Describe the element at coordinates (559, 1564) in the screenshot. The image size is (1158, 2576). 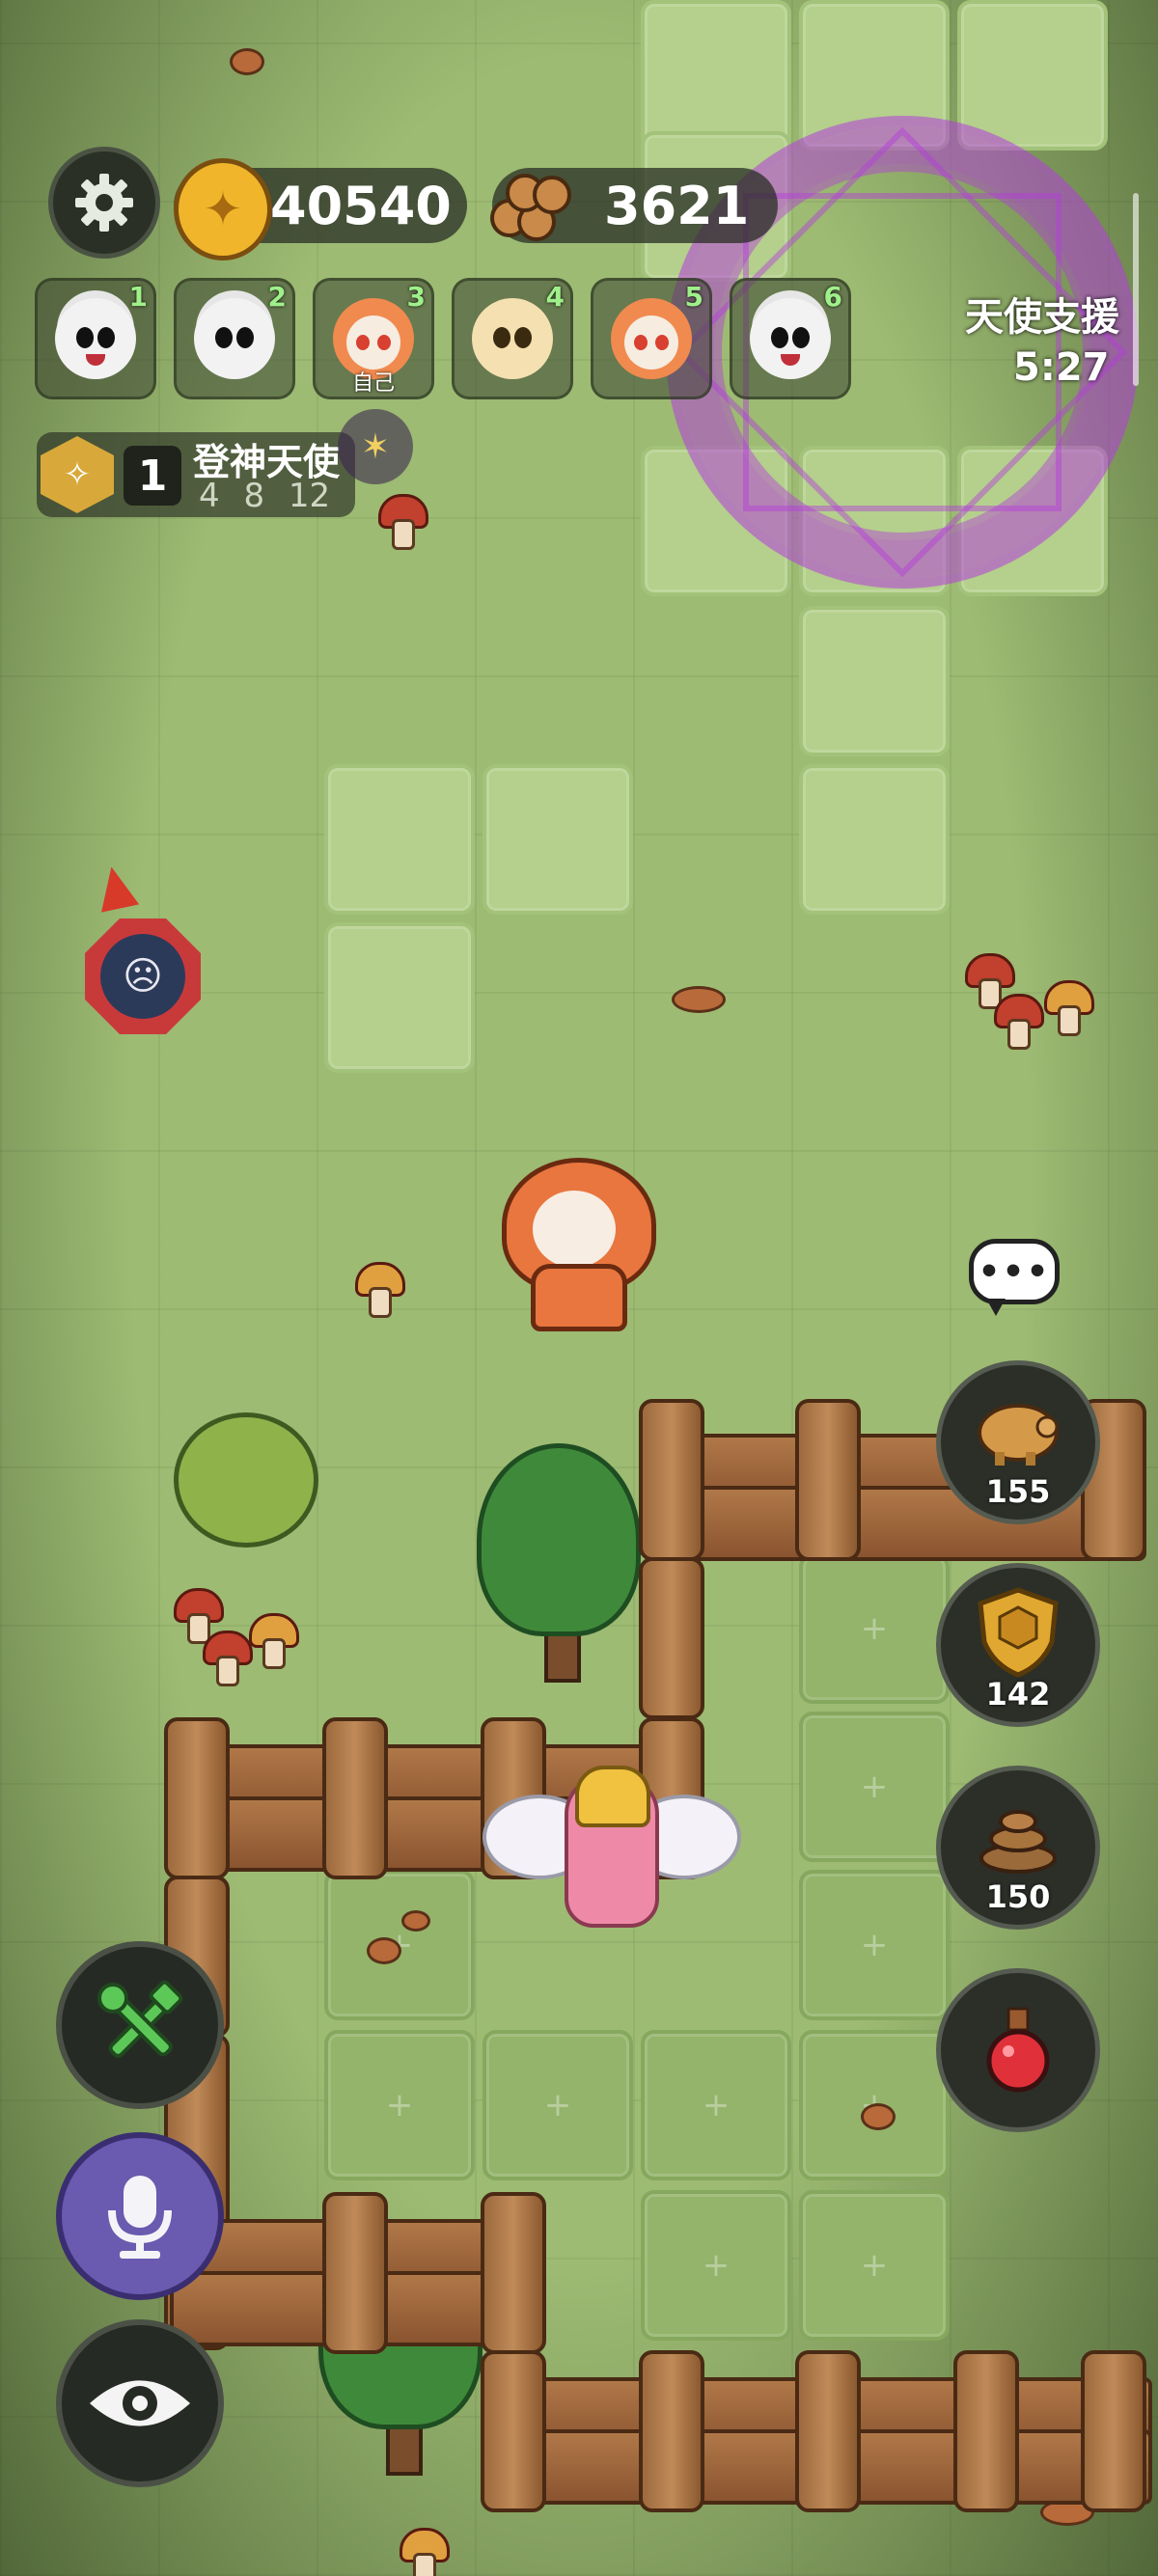
I see `tree` at that location.